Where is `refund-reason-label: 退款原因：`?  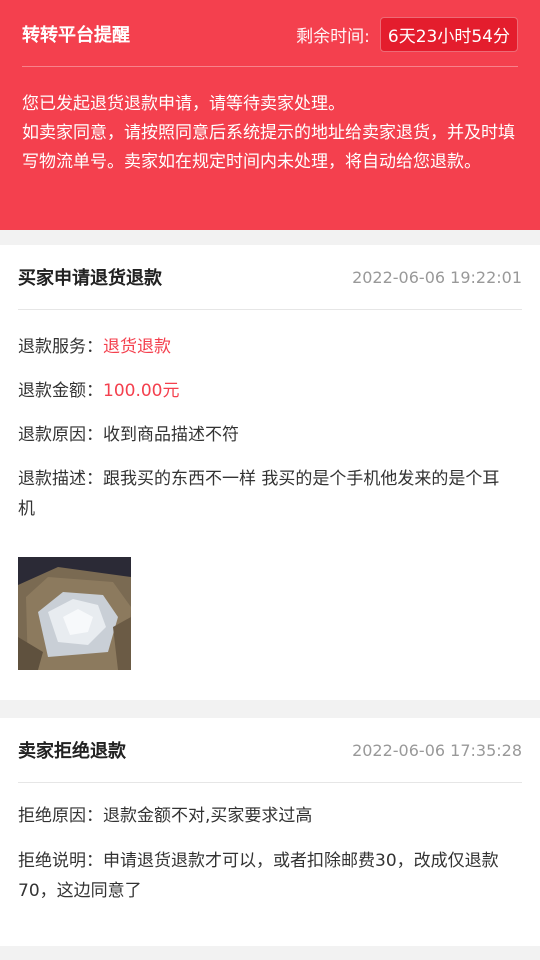
refund-reason-label: 退款原因： is located at coordinates (60, 435).